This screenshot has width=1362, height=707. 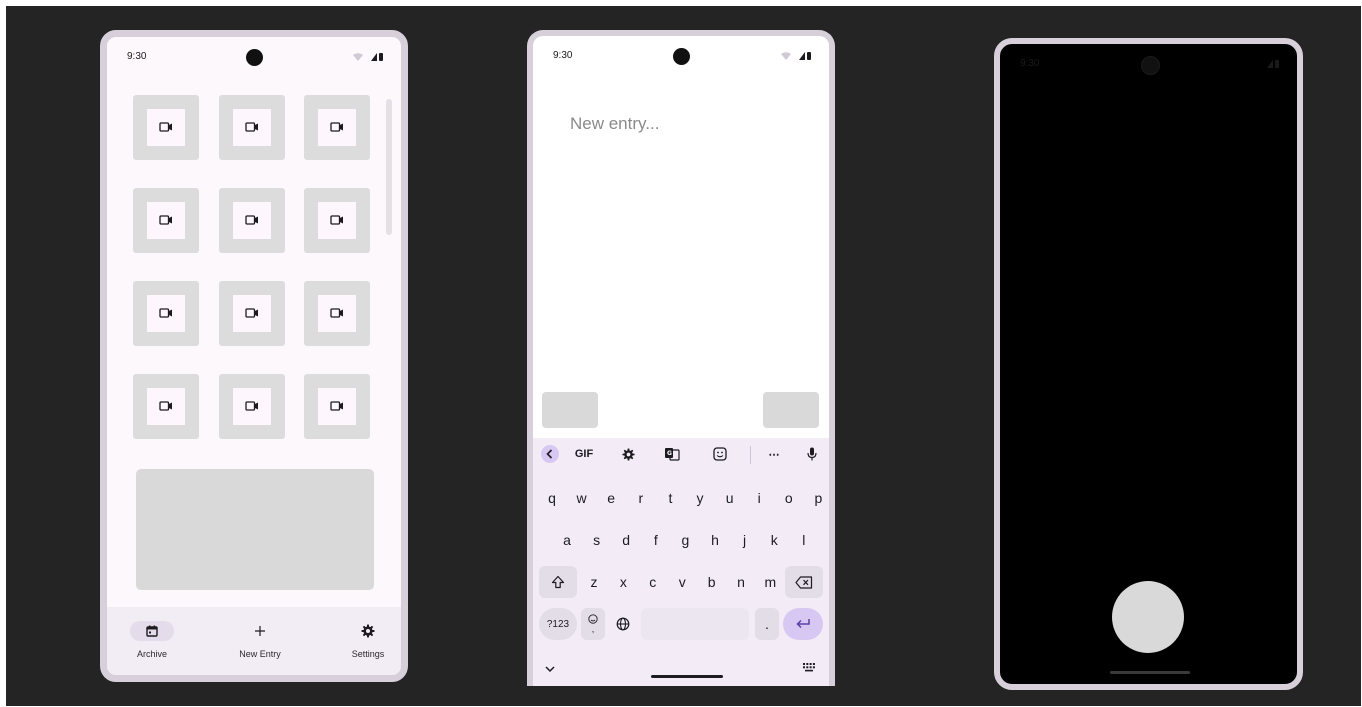 I want to click on key-h: h, so click(x=715, y=540).